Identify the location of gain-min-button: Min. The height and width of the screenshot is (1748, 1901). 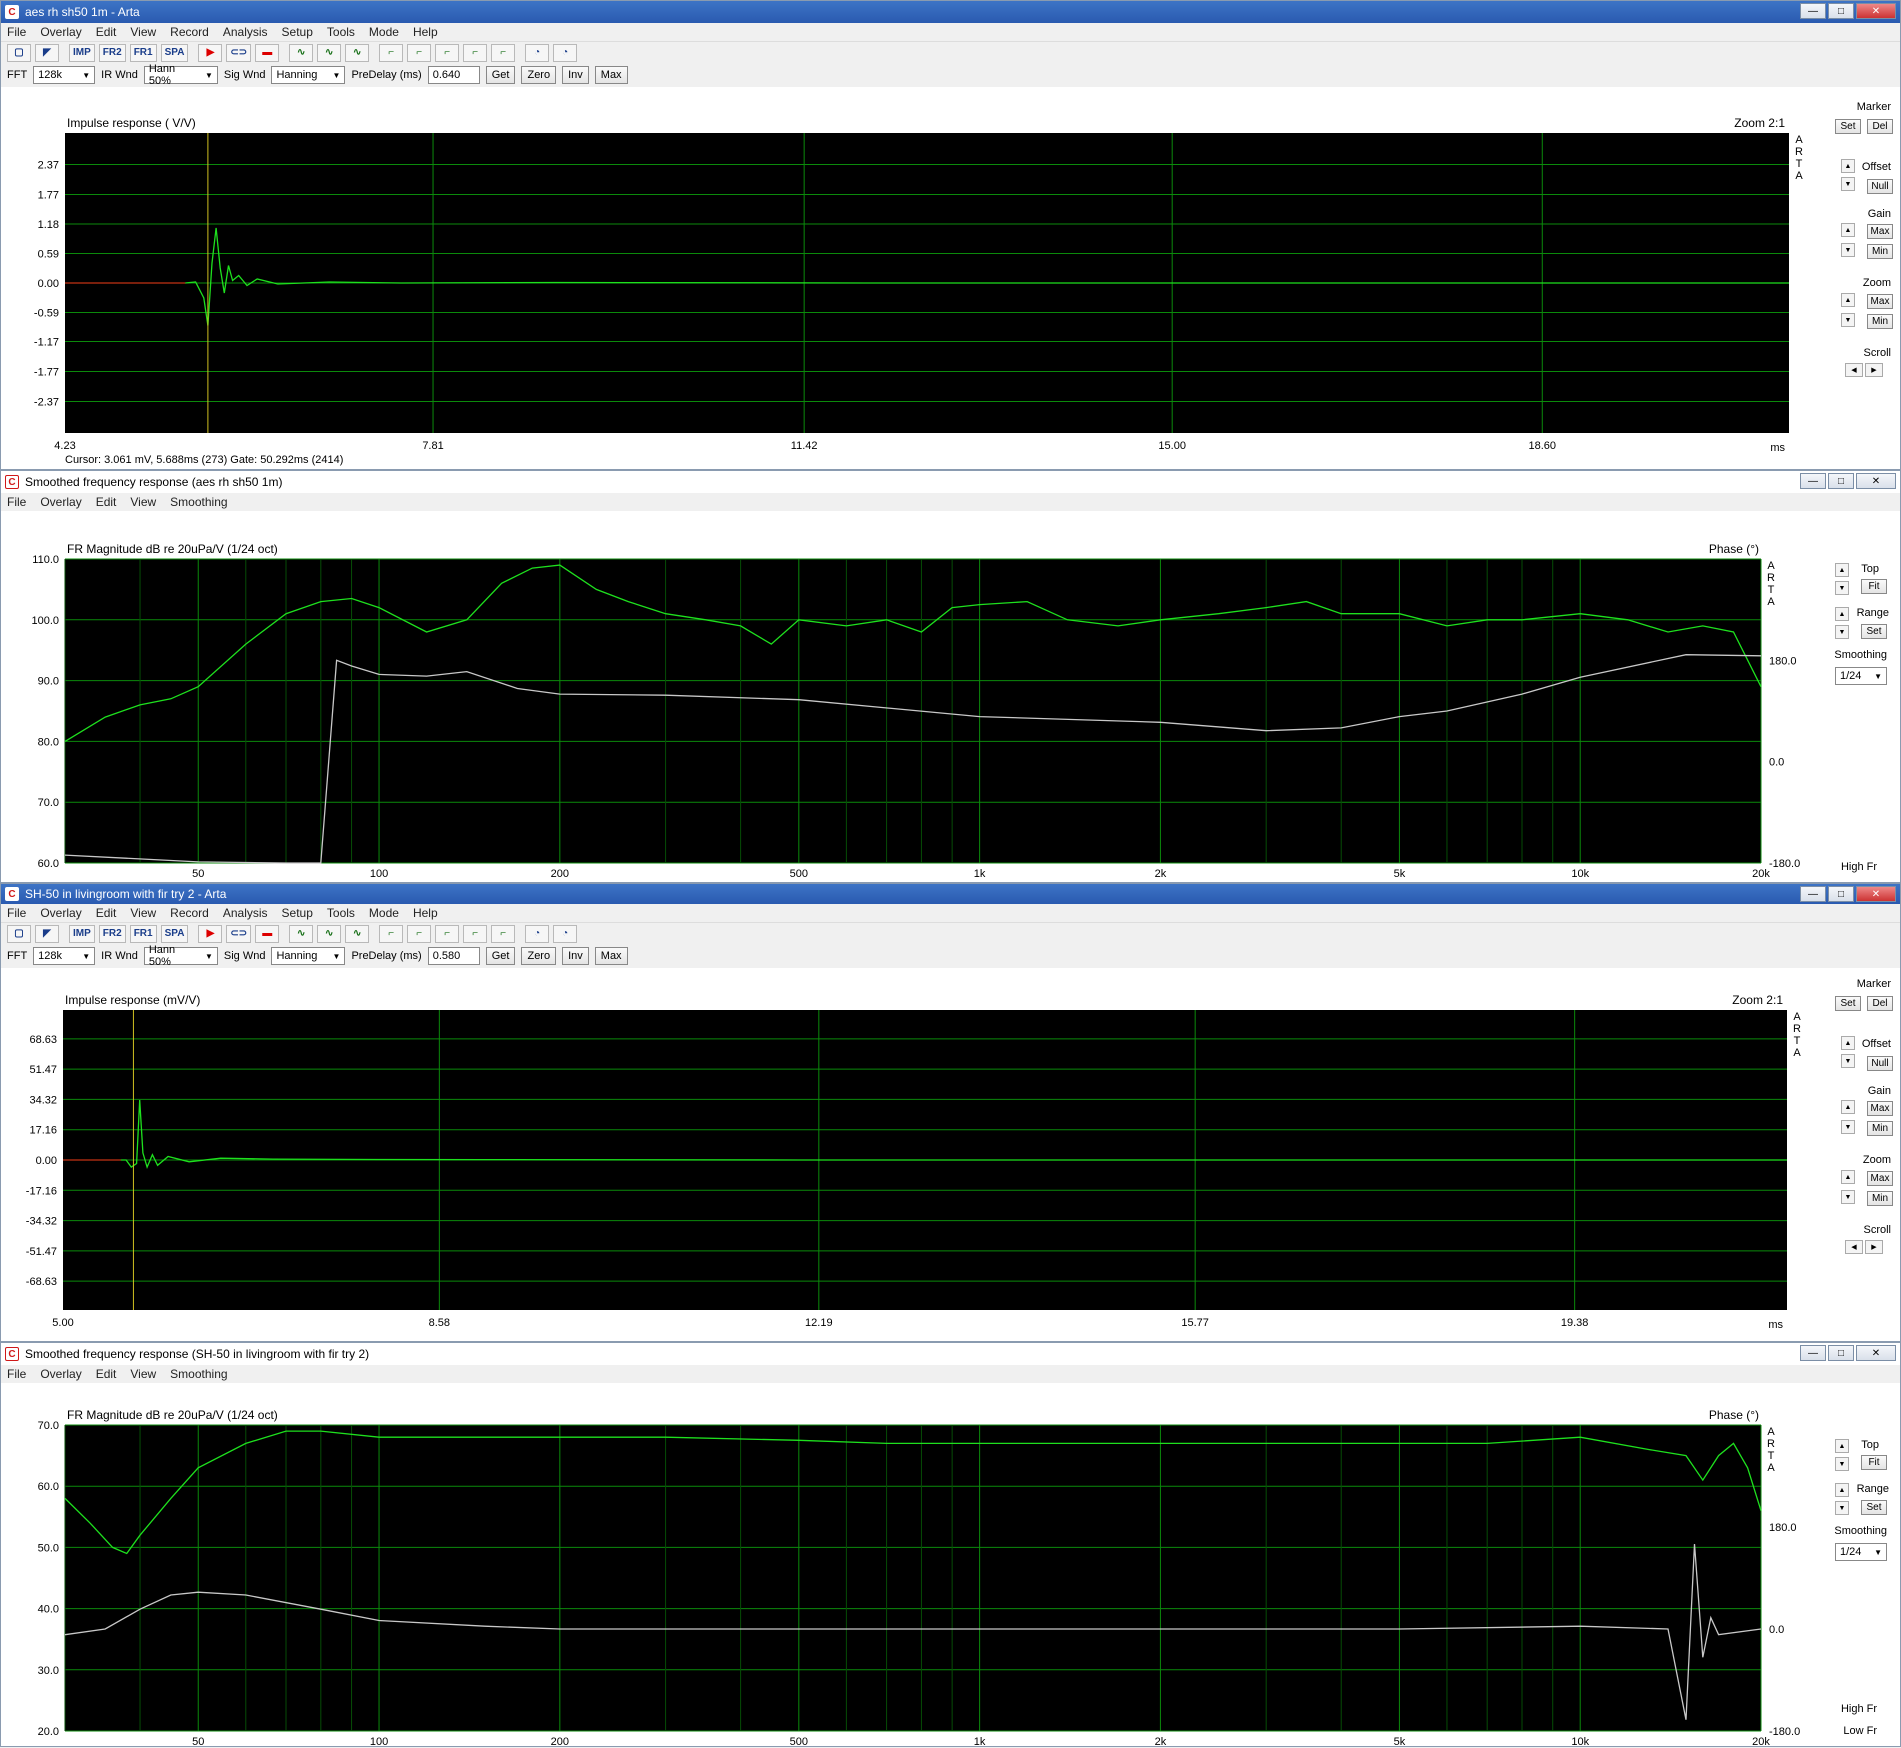
(1880, 251).